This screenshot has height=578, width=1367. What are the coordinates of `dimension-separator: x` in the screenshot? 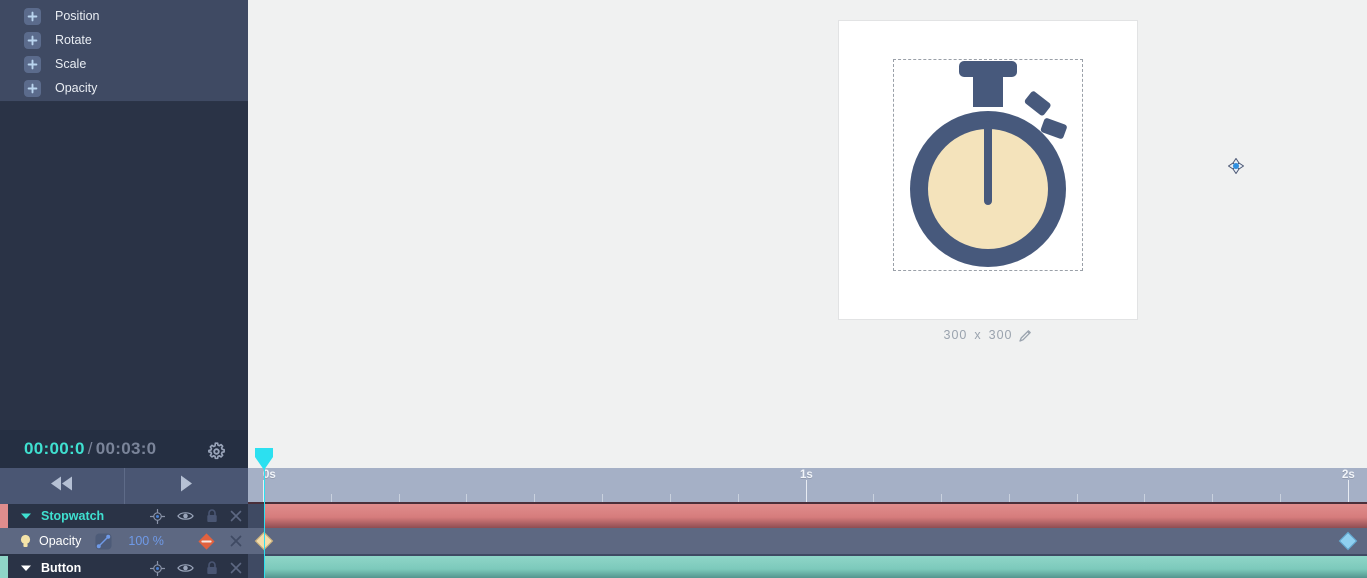 It's located at (978, 335).